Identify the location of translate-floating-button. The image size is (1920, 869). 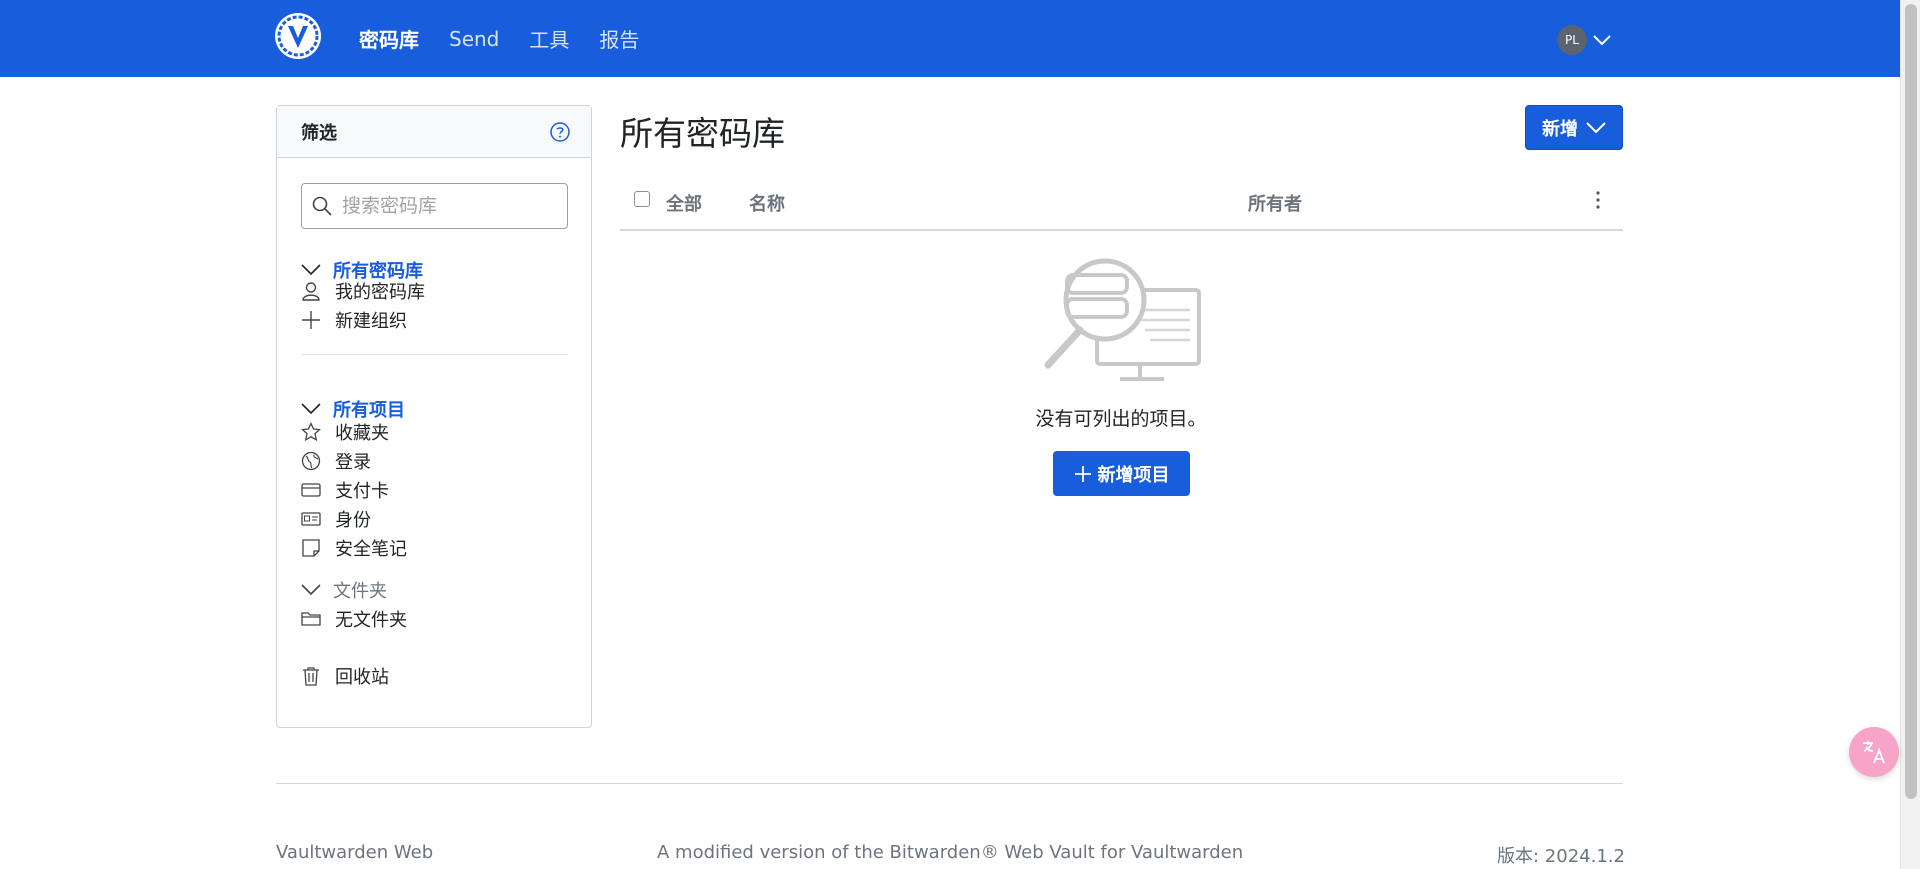
(1874, 752).